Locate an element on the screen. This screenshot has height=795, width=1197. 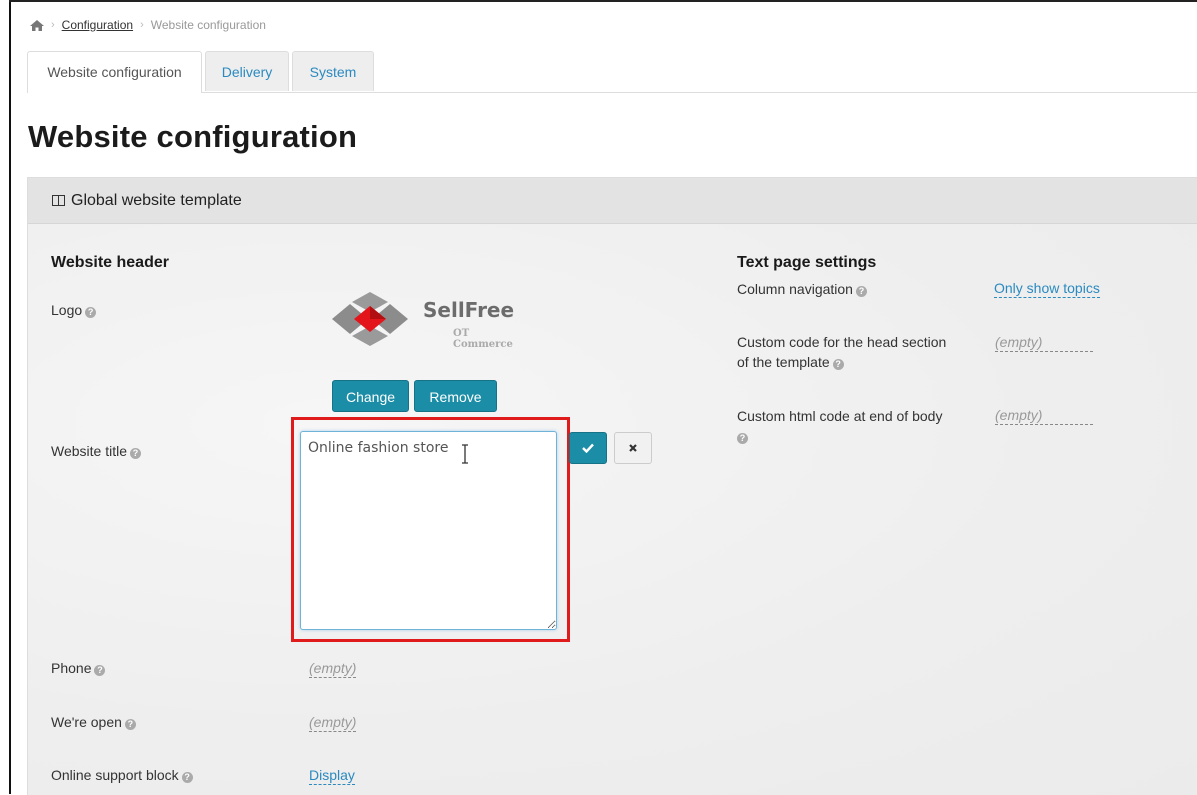
columns-icon is located at coordinates (58, 200).